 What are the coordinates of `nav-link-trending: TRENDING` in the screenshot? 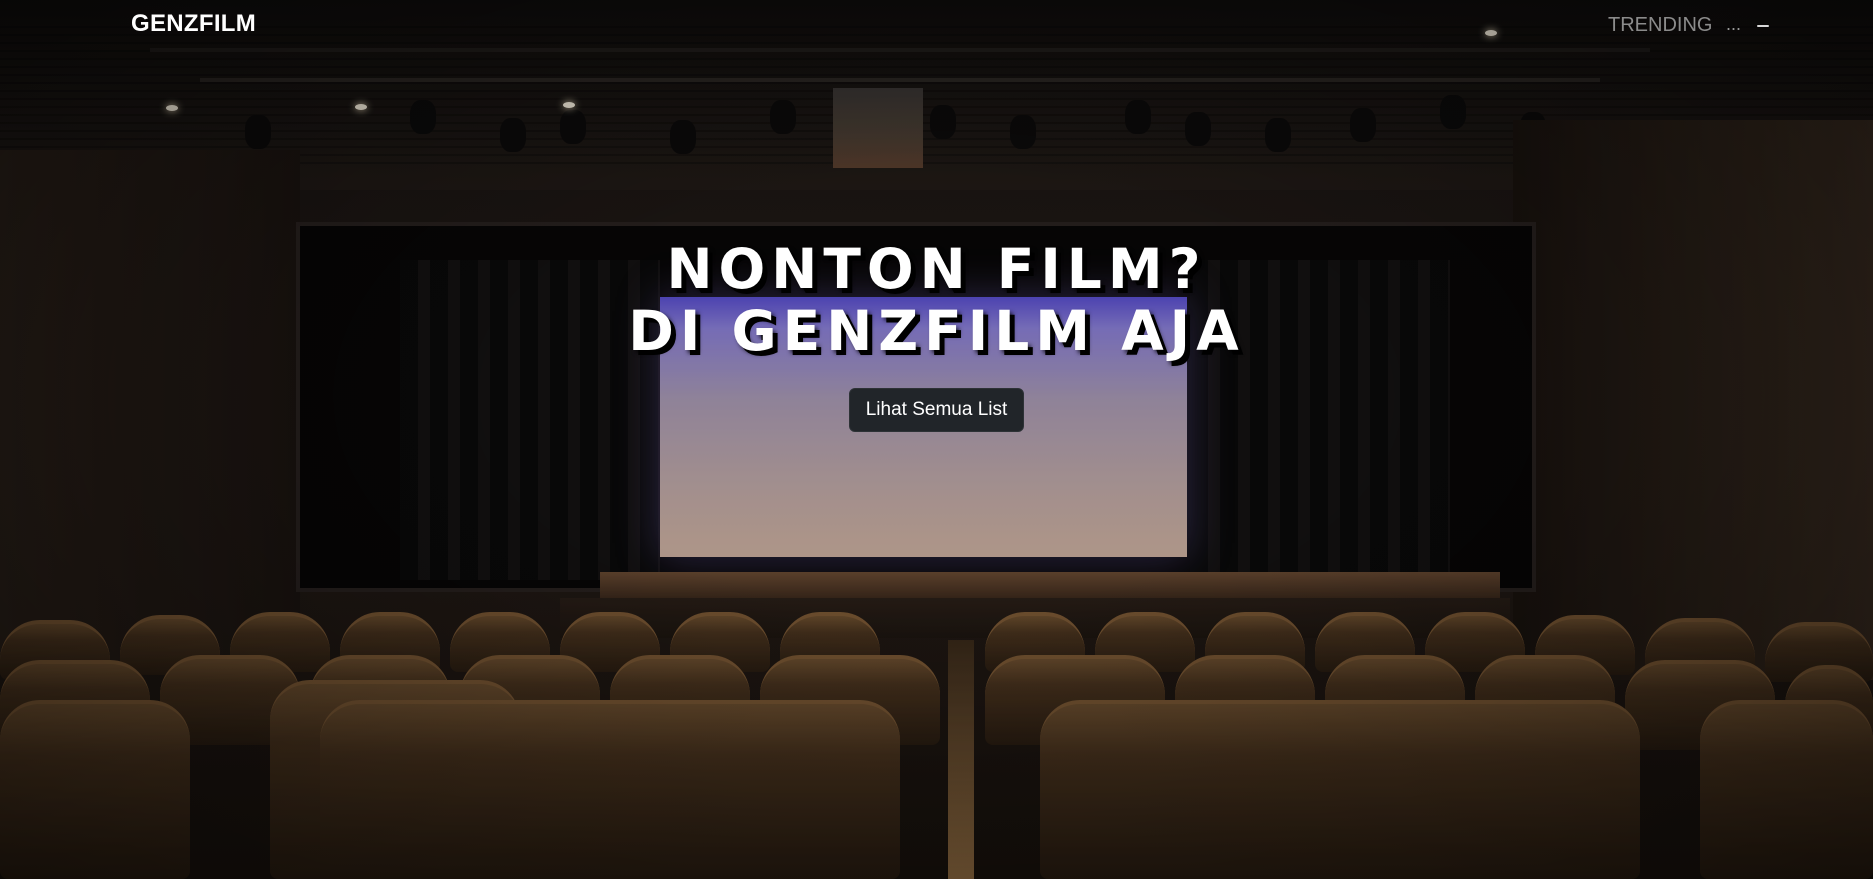 It's located at (1660, 25).